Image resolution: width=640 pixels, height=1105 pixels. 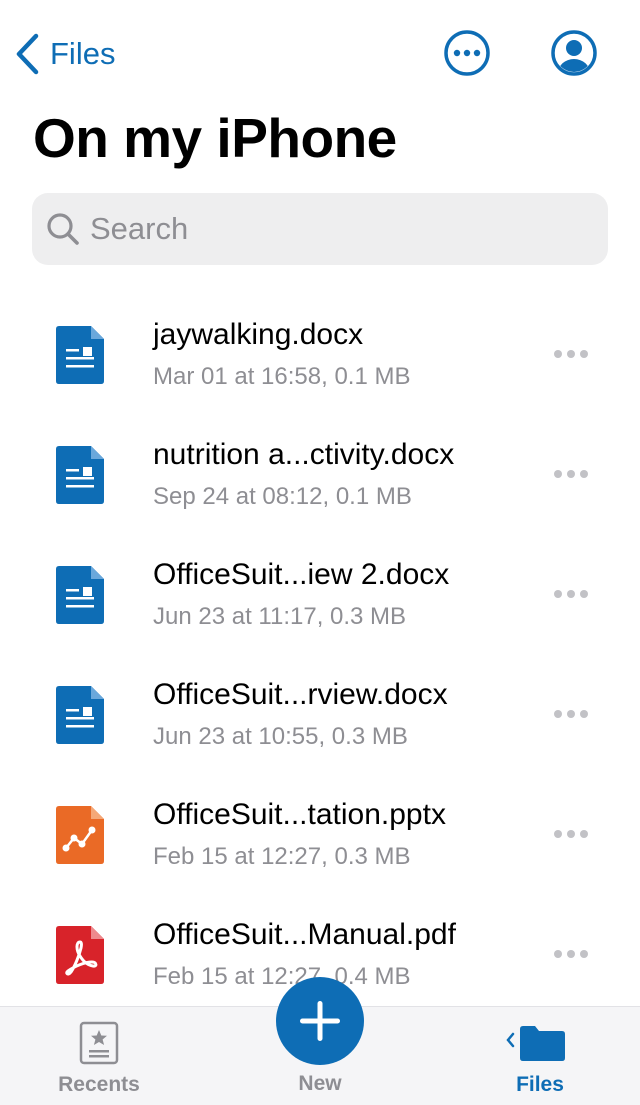 What do you see at coordinates (83, 53) in the screenshot?
I see `back-label: Files` at bounding box center [83, 53].